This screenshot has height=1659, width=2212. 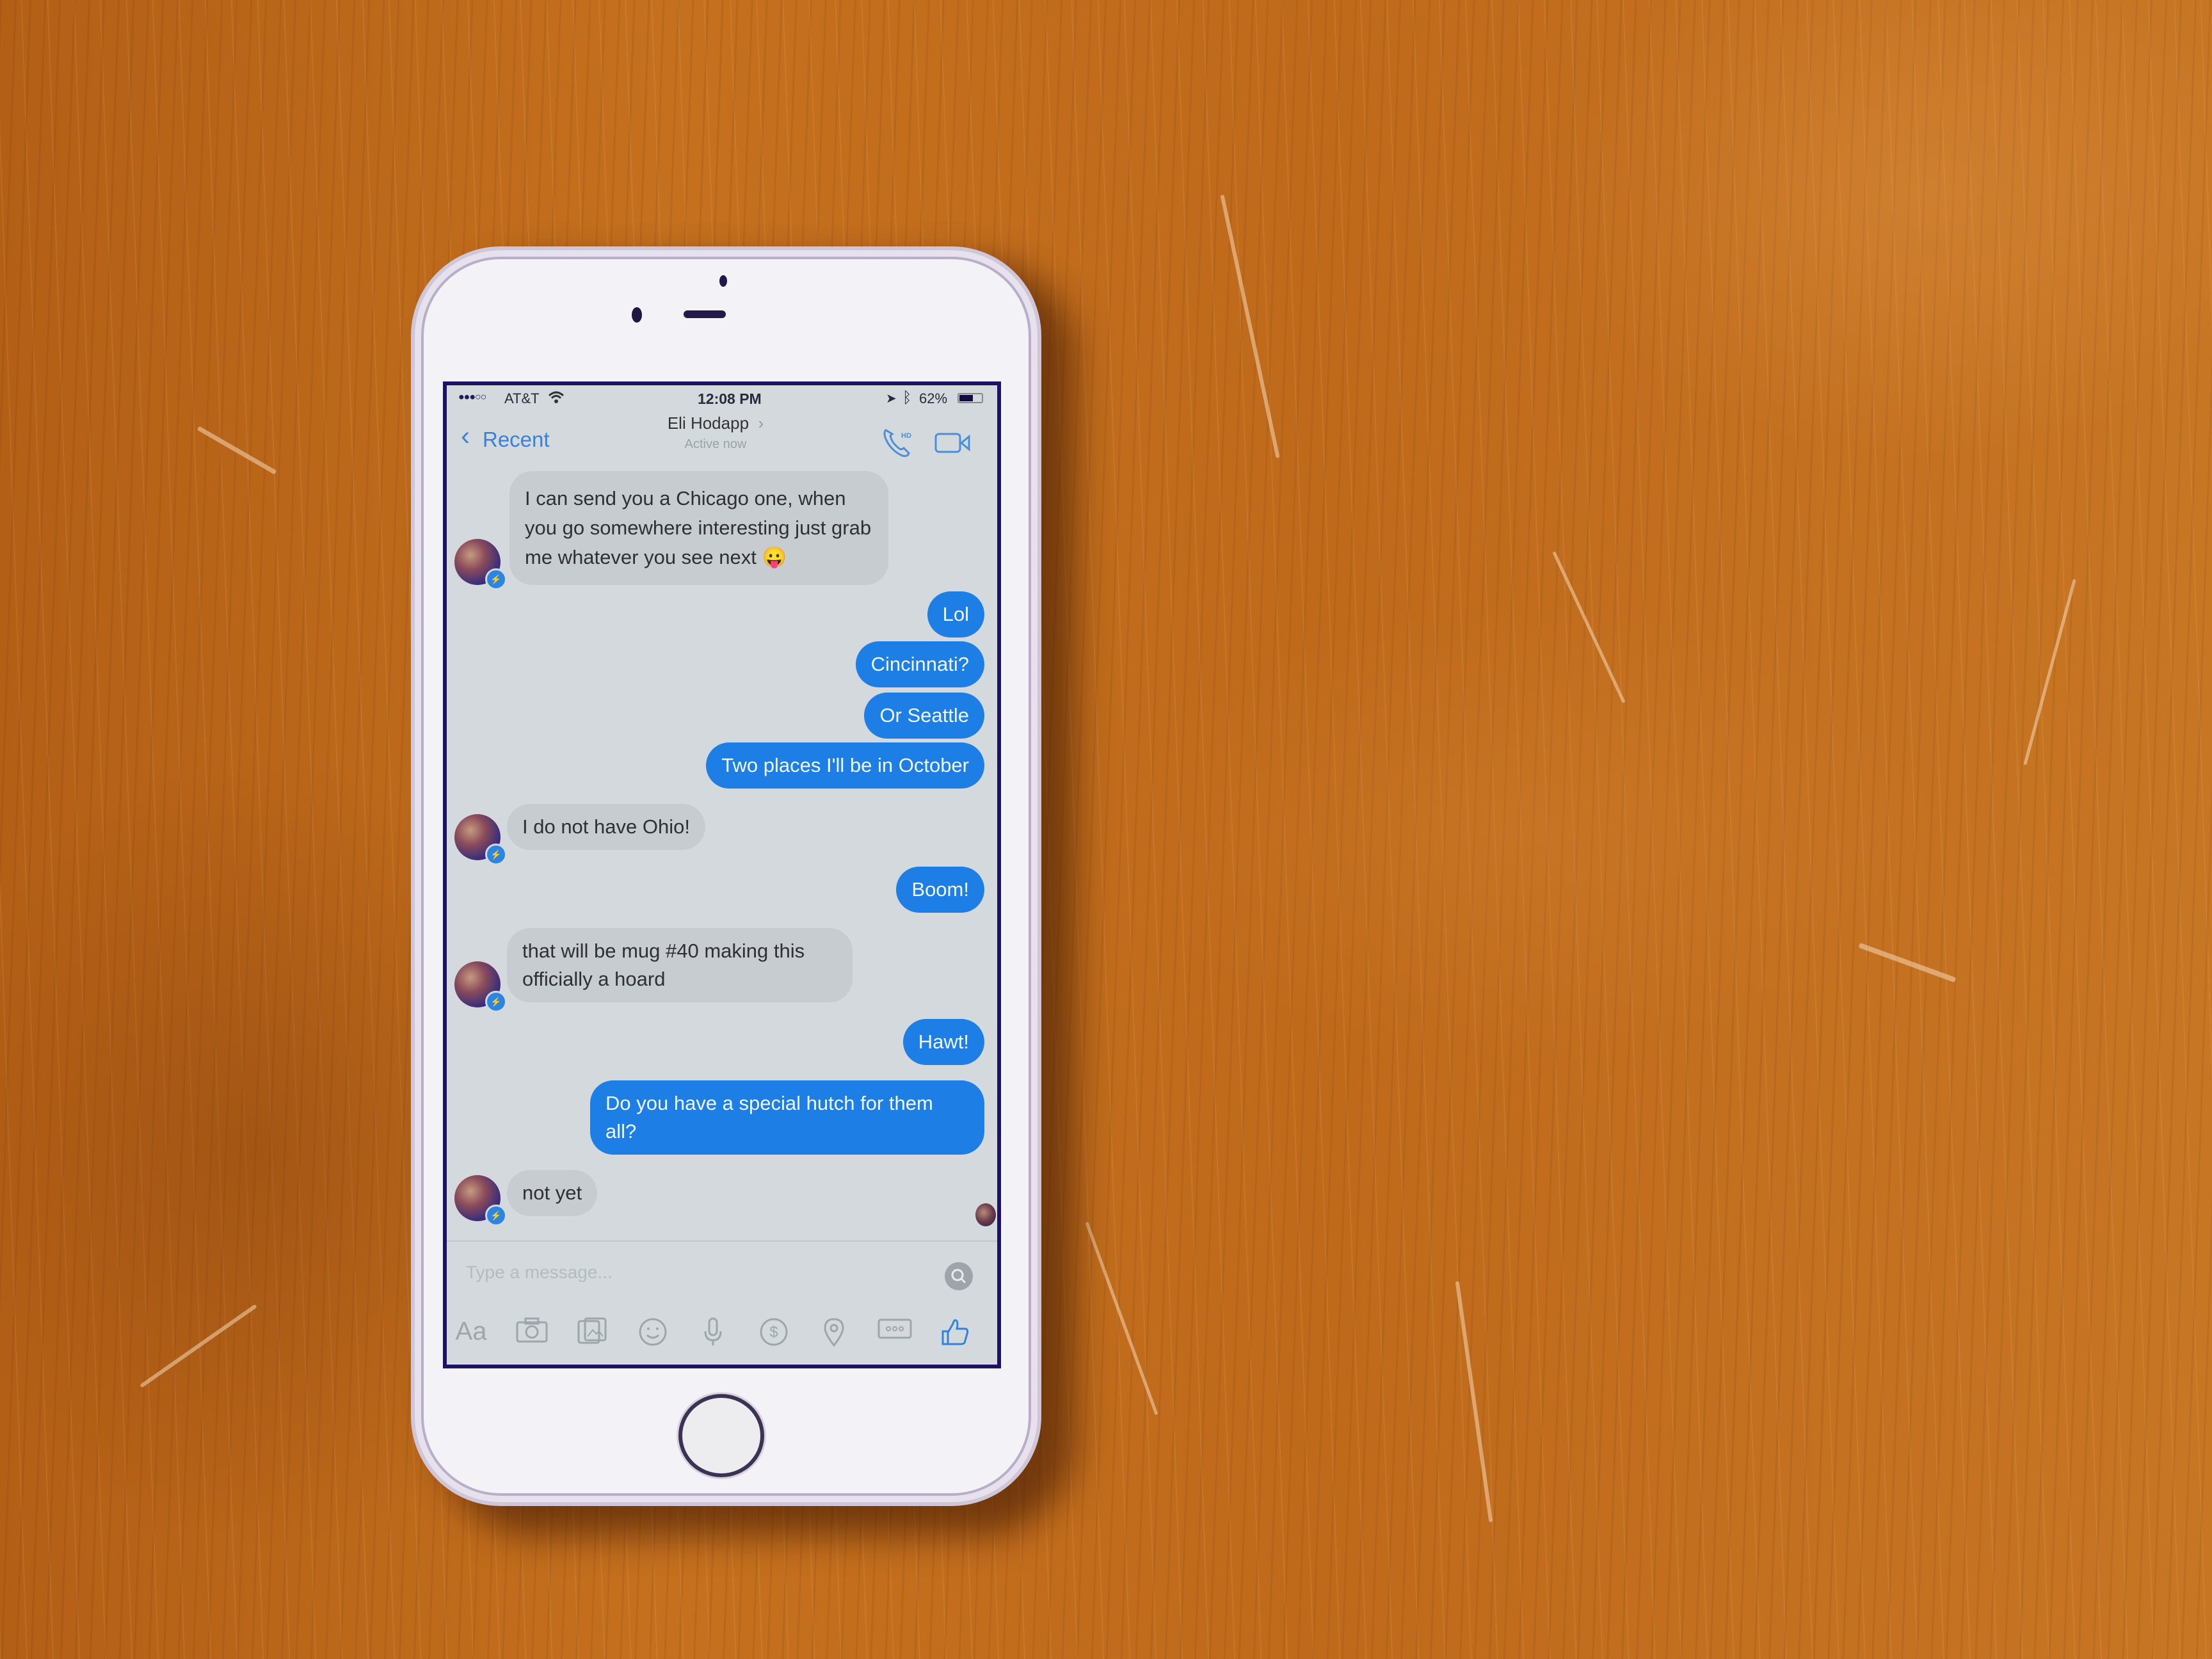 I want to click on emoji-icon, so click(x=653, y=1332).